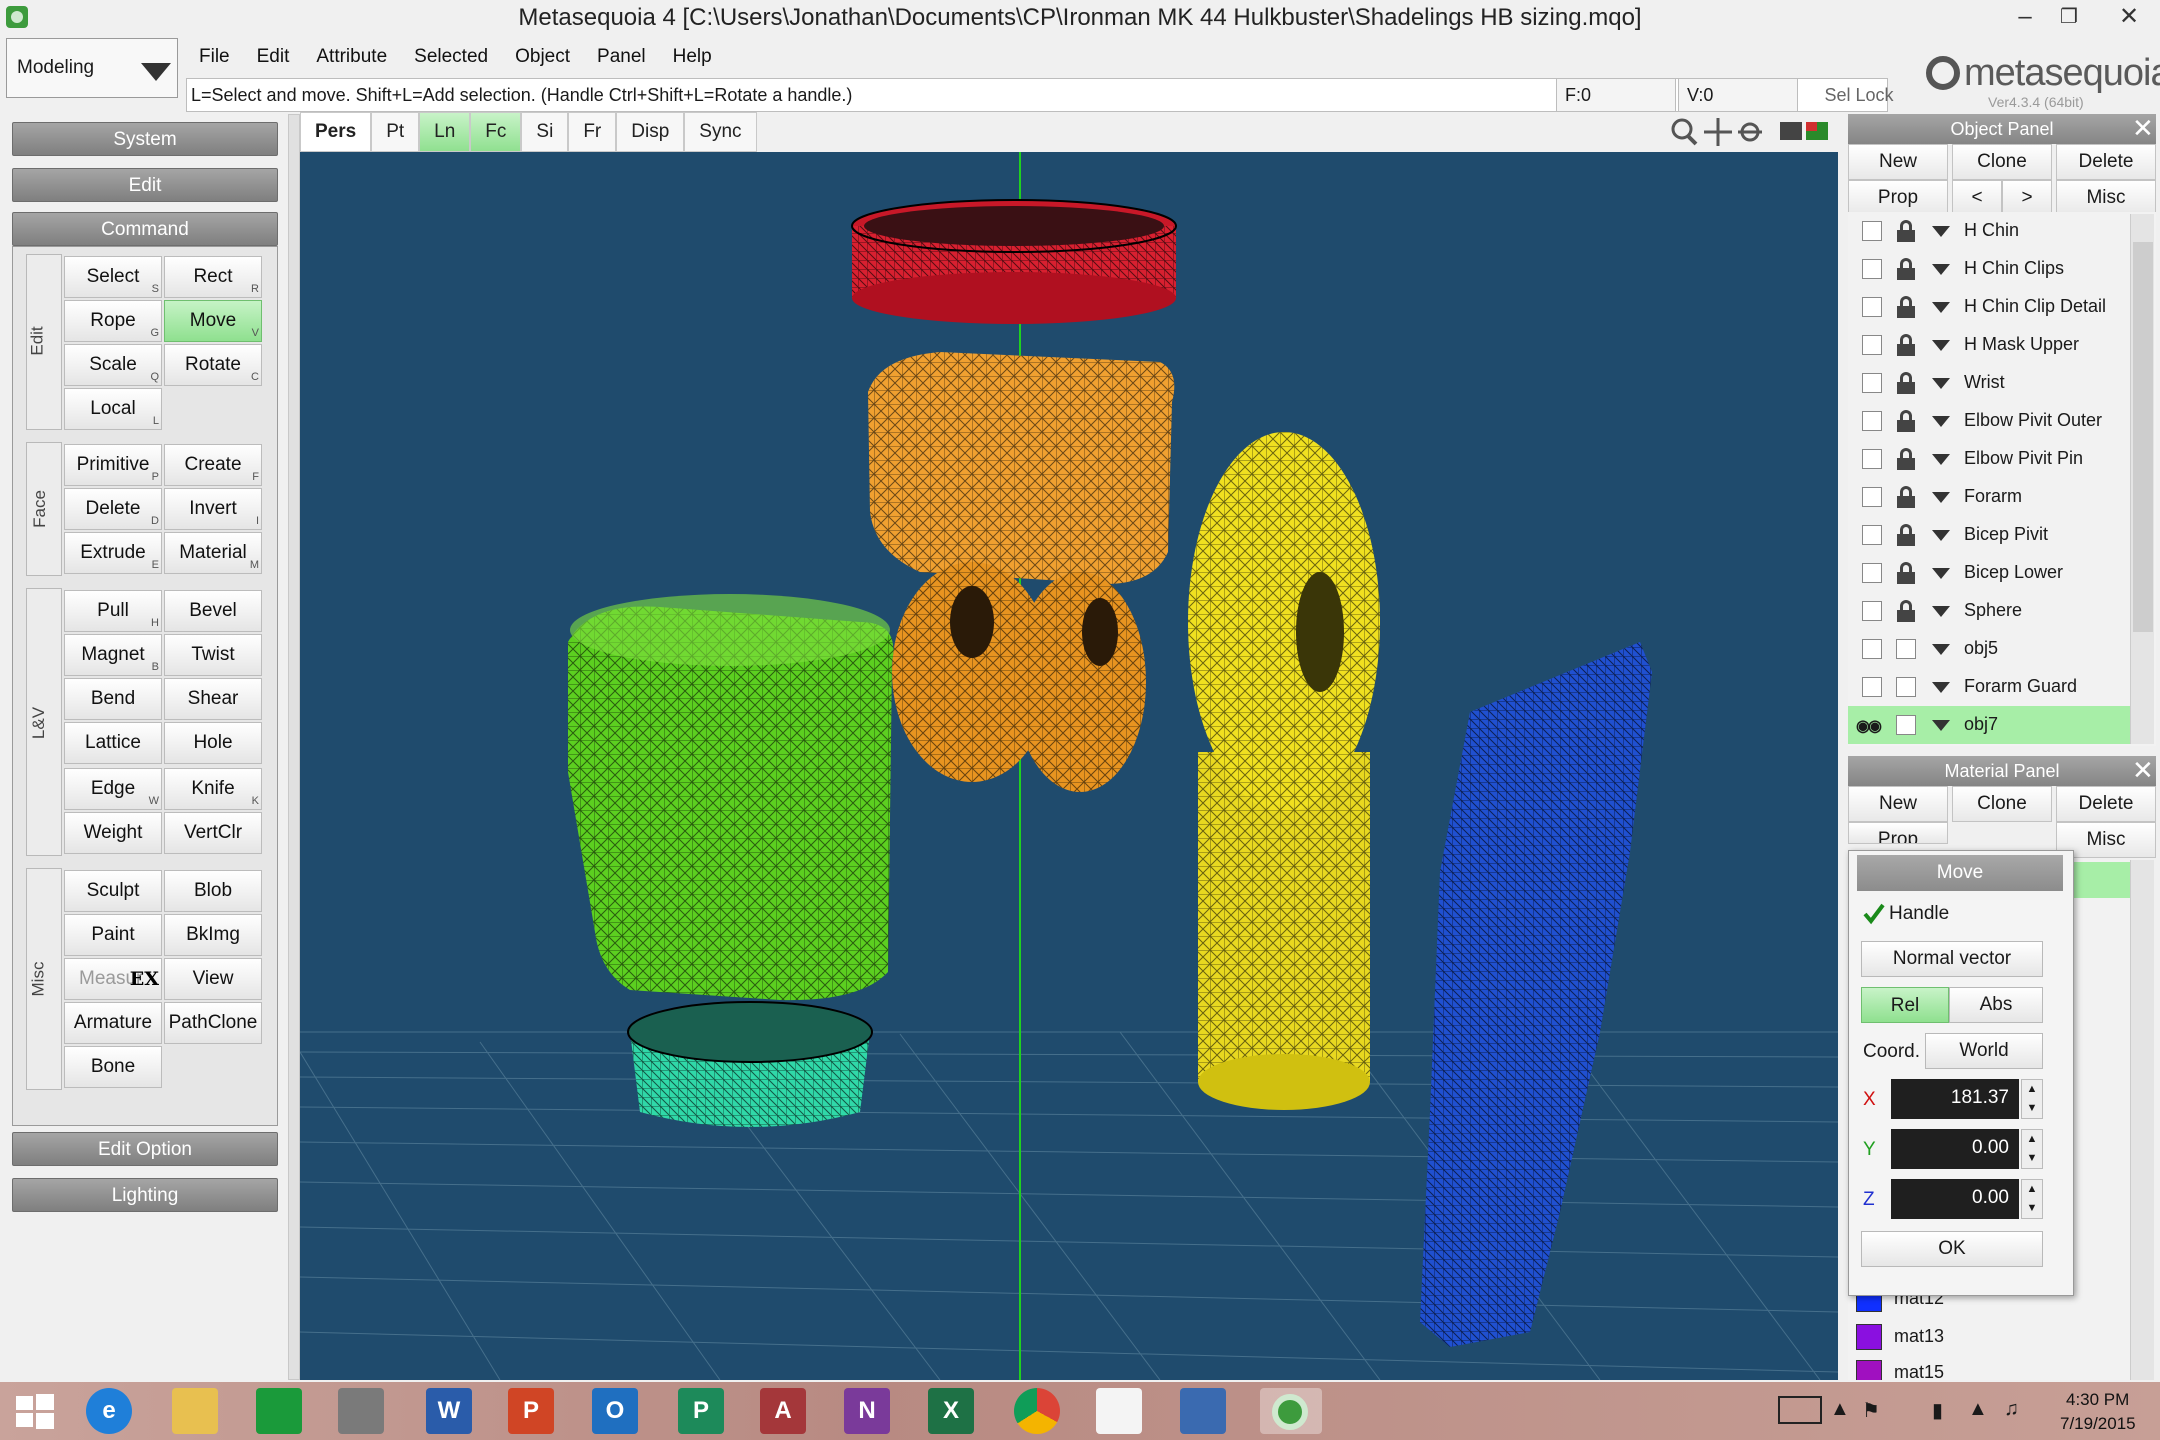 This screenshot has height=1440, width=2160. What do you see at coordinates (213, 655) in the screenshot?
I see `twist-button: Twist` at bounding box center [213, 655].